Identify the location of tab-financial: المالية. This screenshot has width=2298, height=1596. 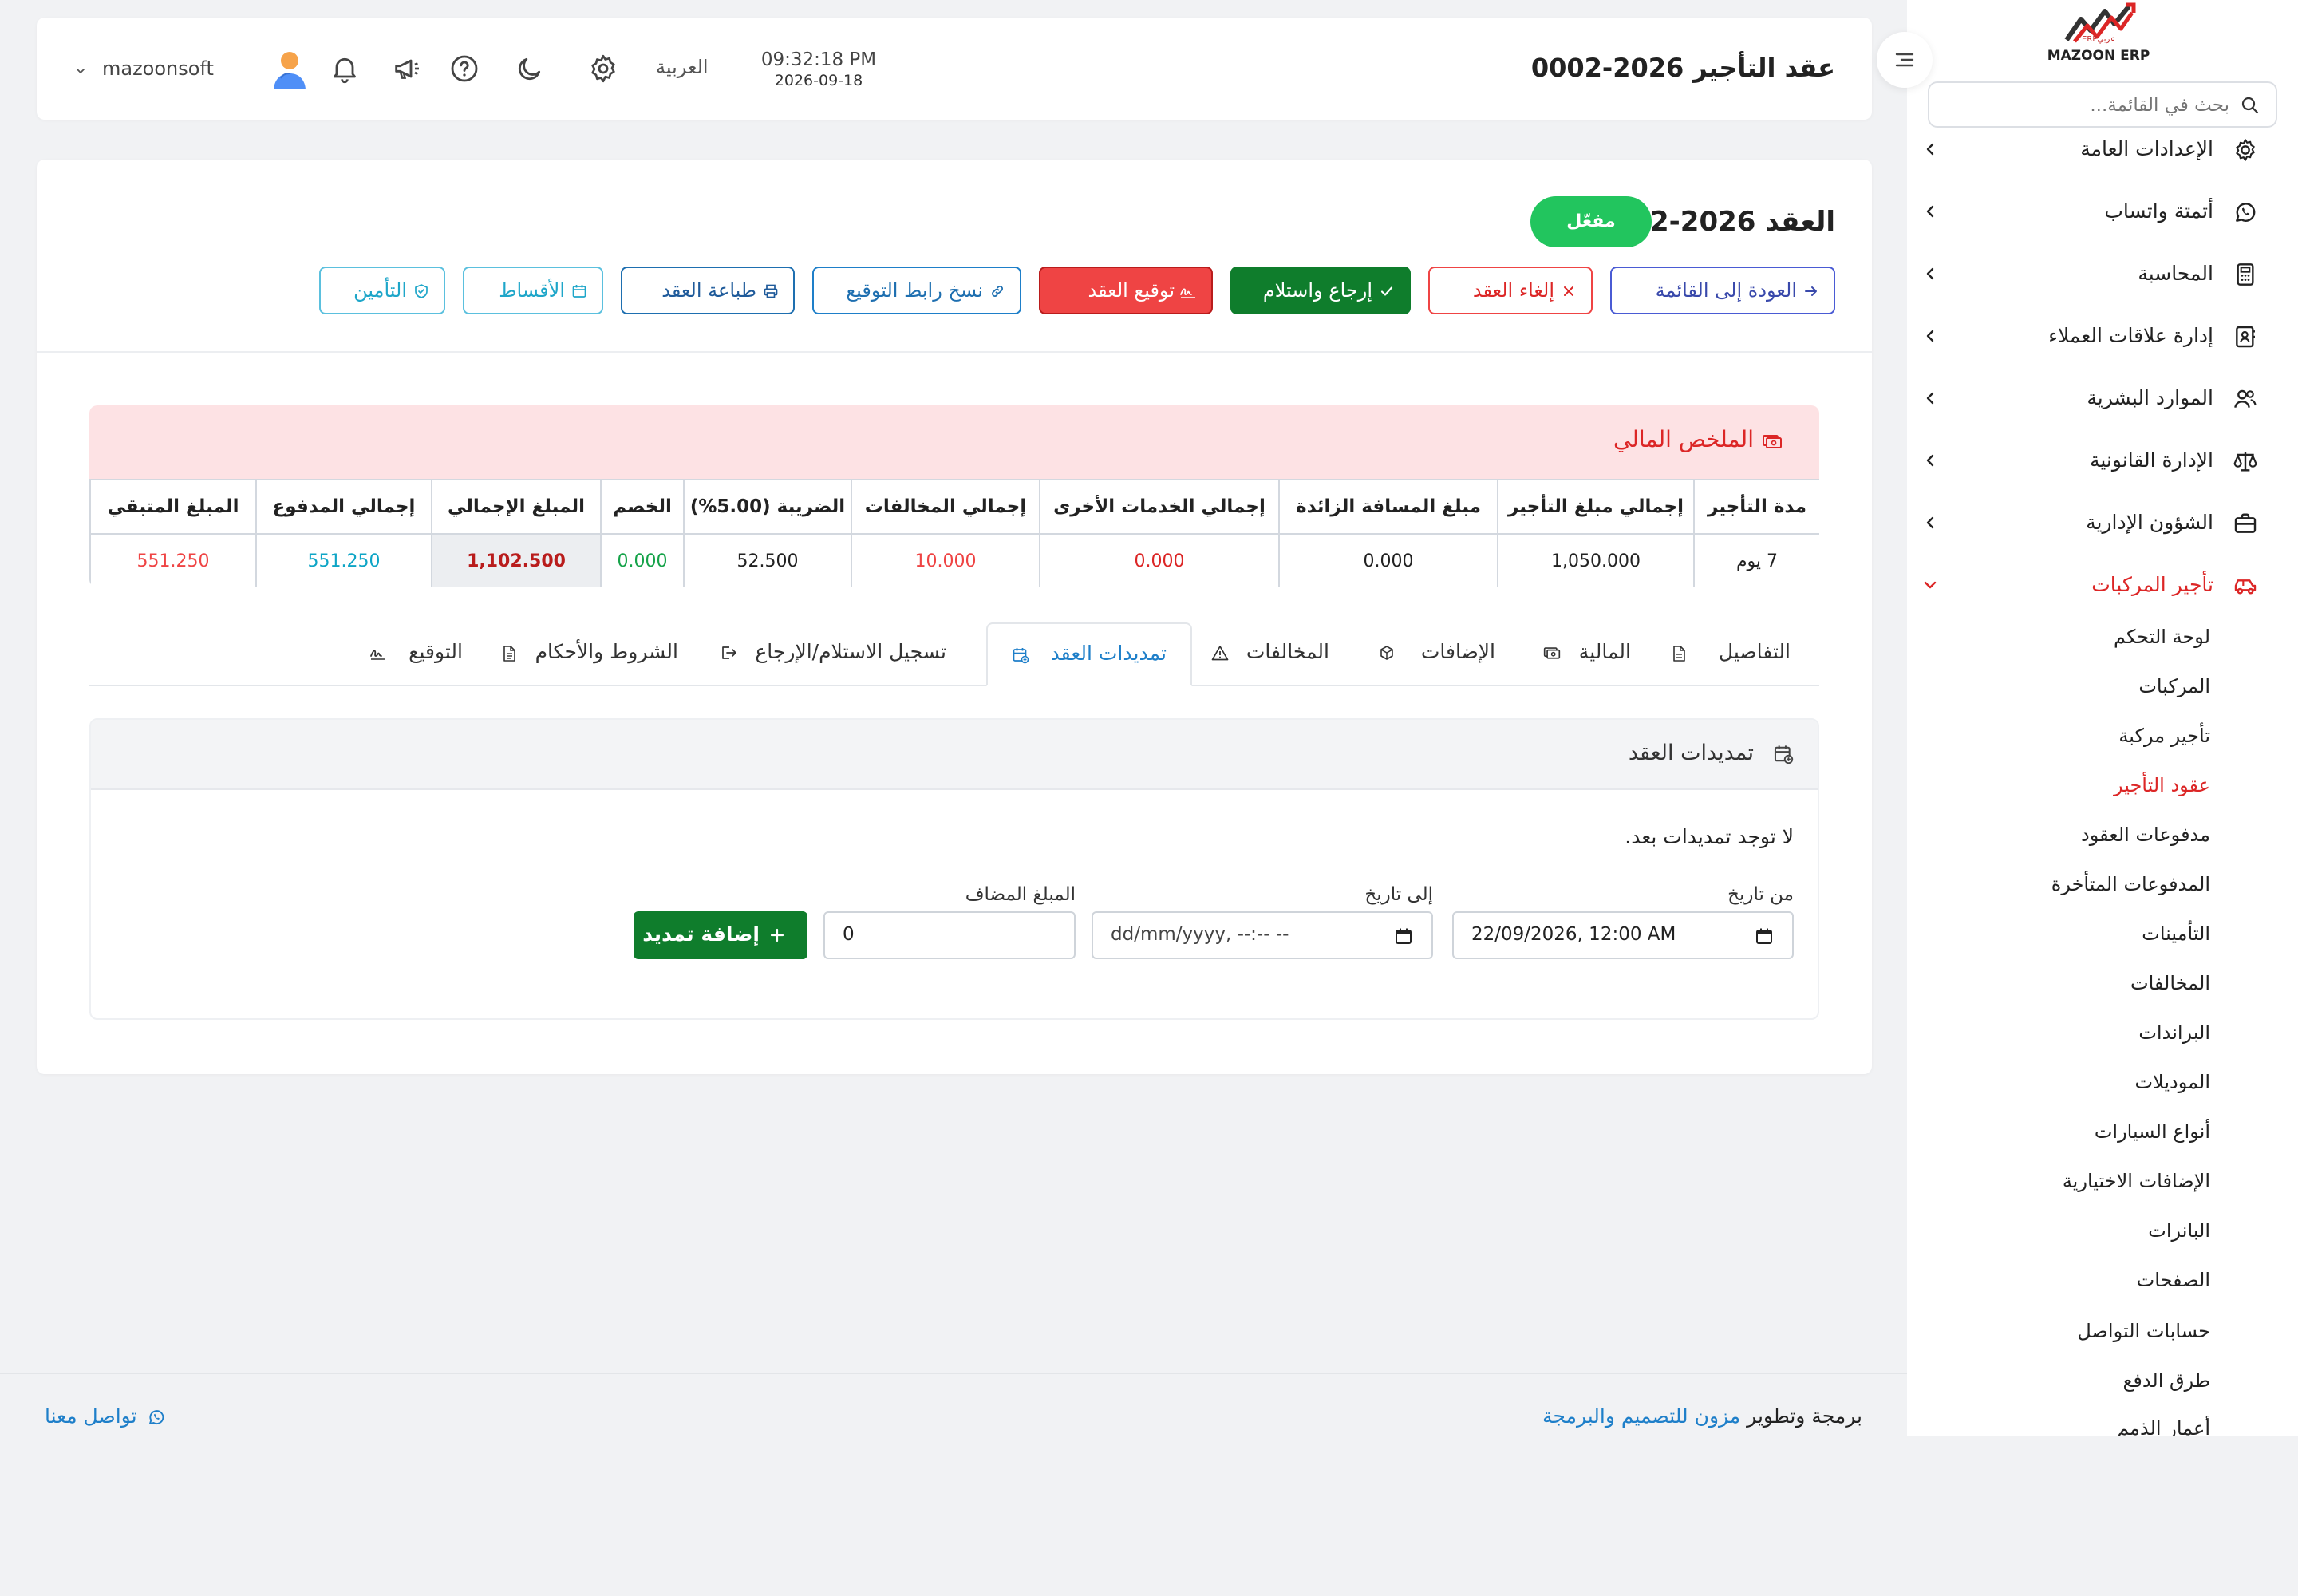
(1587, 654).